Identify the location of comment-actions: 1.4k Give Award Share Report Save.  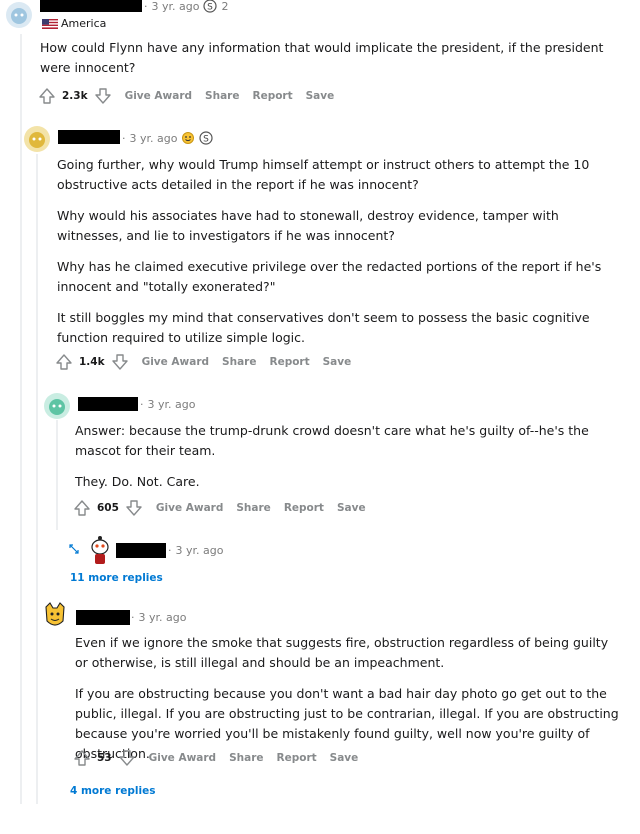
(203, 362).